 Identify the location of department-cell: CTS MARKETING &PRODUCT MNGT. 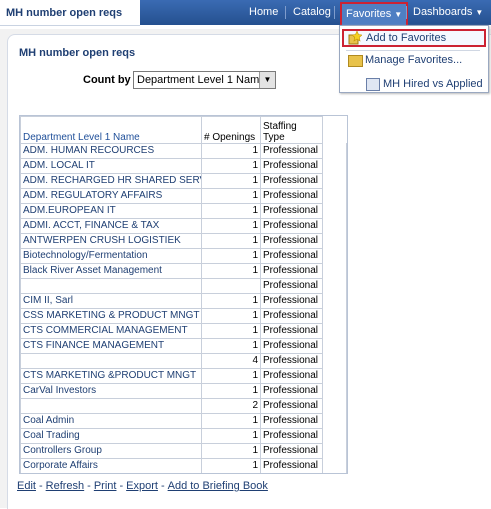
(111, 376).